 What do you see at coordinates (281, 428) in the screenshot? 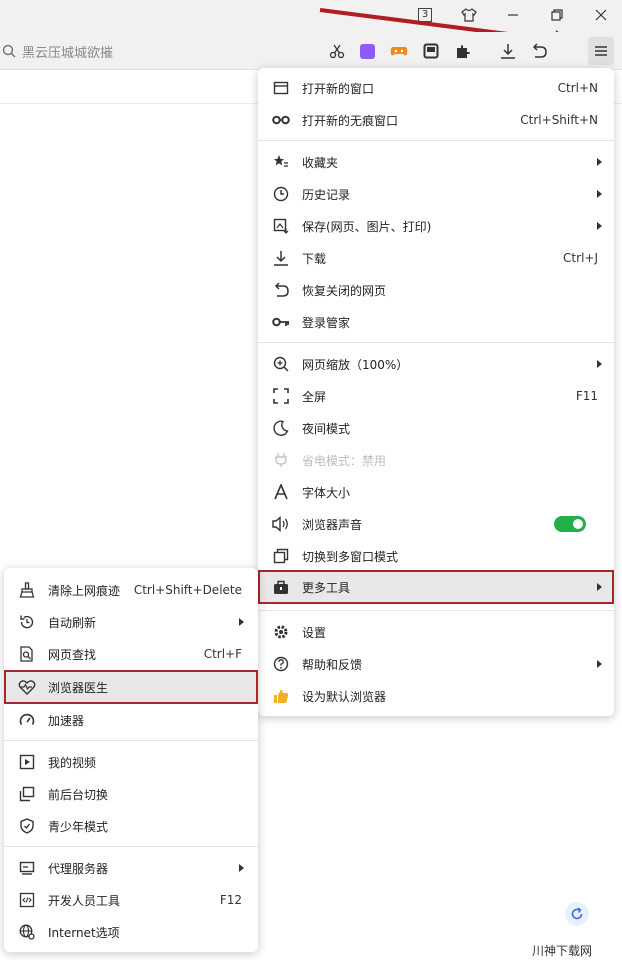
I see `moon-icon` at bounding box center [281, 428].